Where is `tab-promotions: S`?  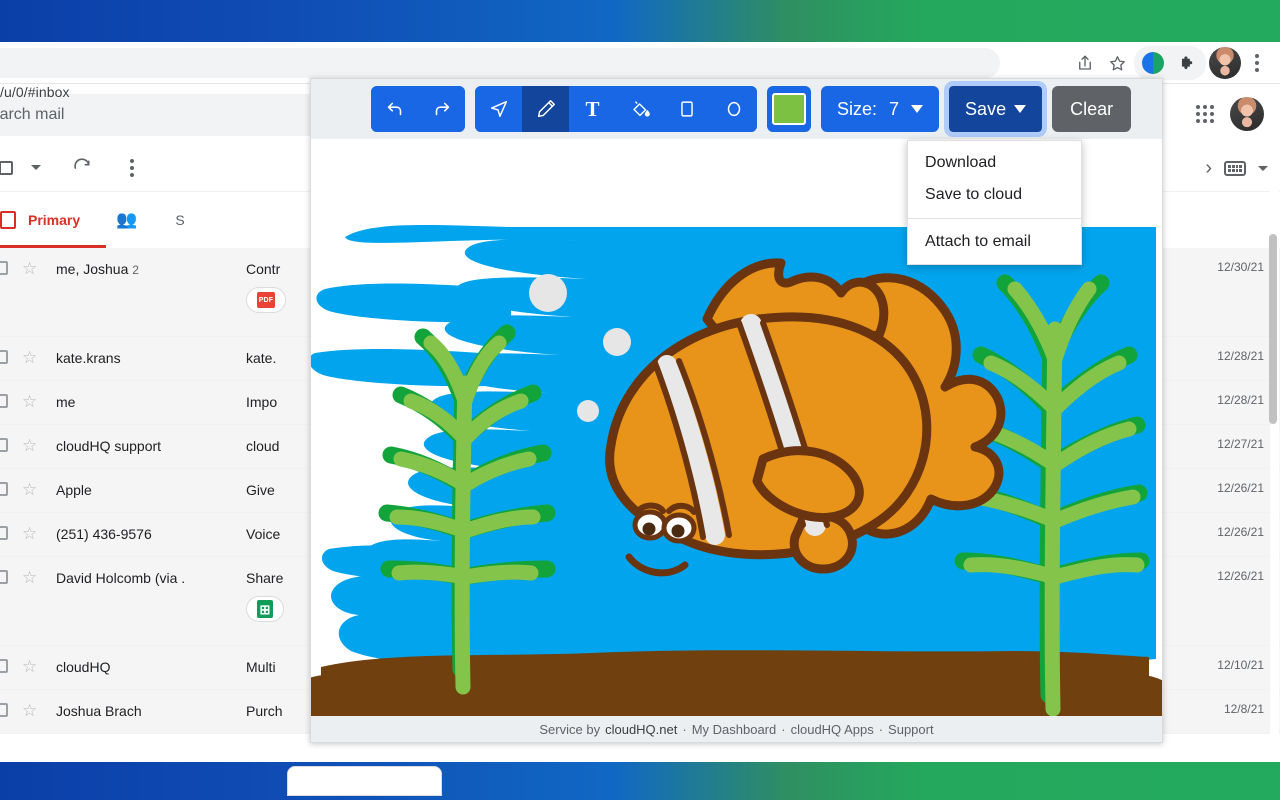
tab-promotions: S is located at coordinates (192, 220).